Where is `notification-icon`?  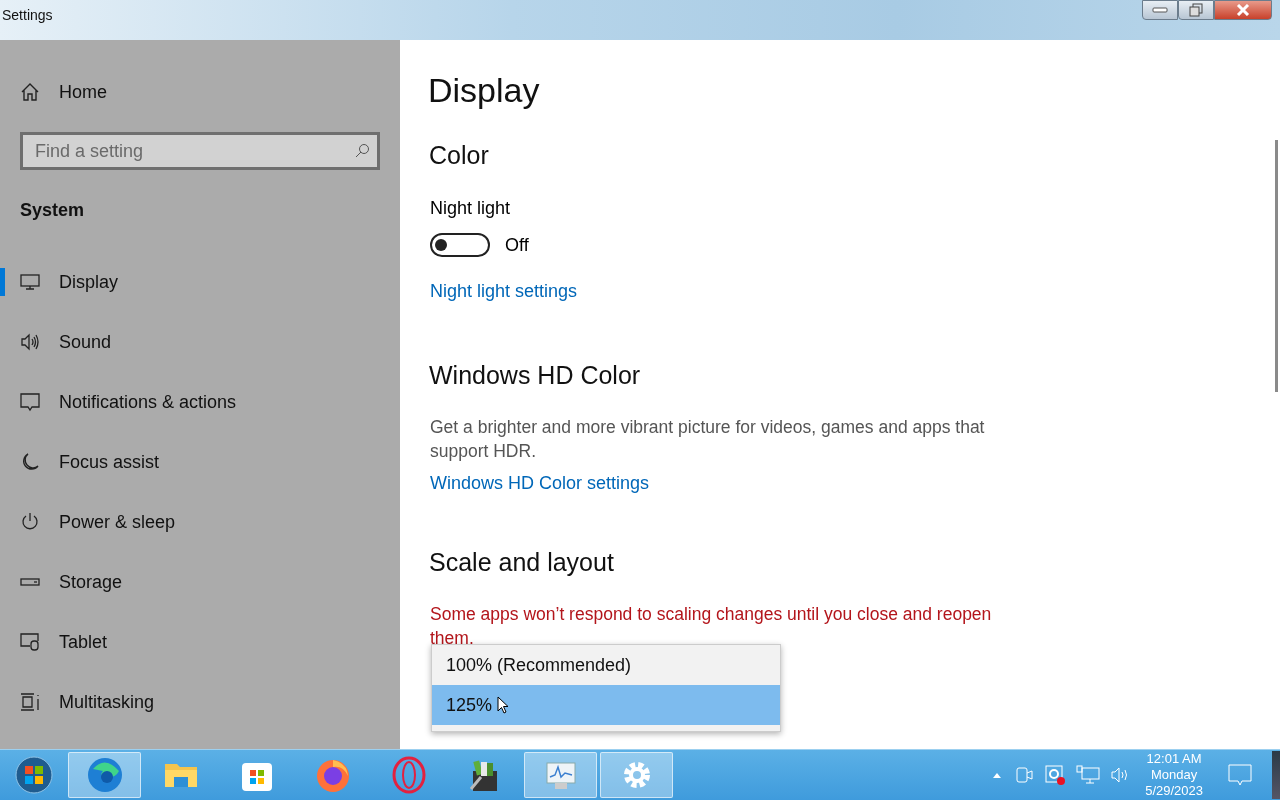 notification-icon is located at coordinates (1240, 775).